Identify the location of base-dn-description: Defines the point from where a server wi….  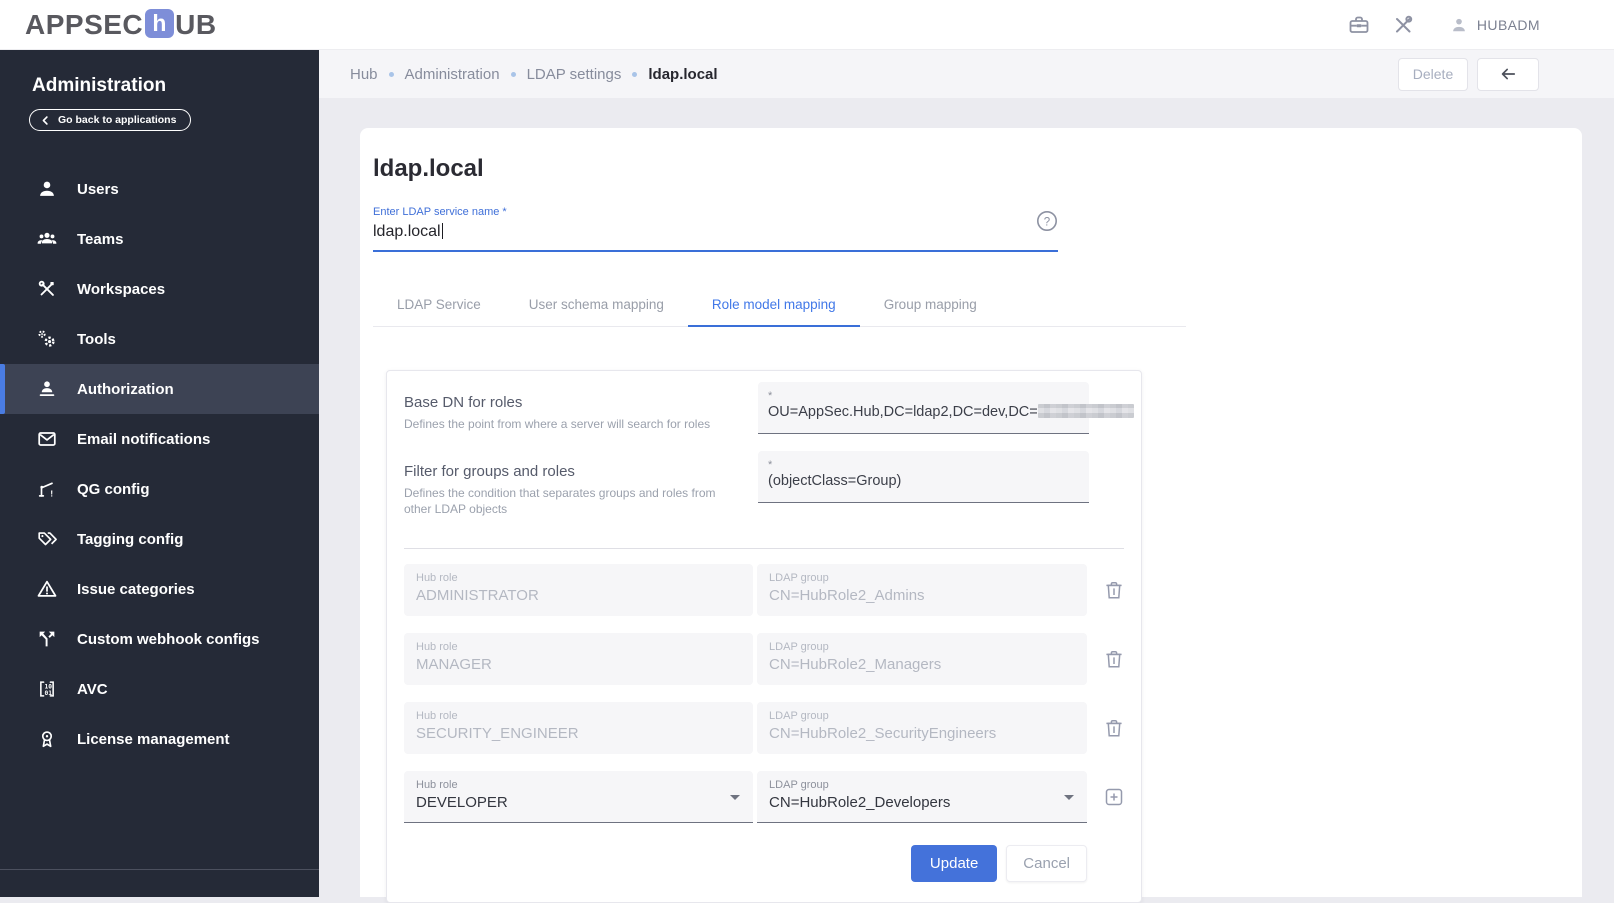
(557, 424).